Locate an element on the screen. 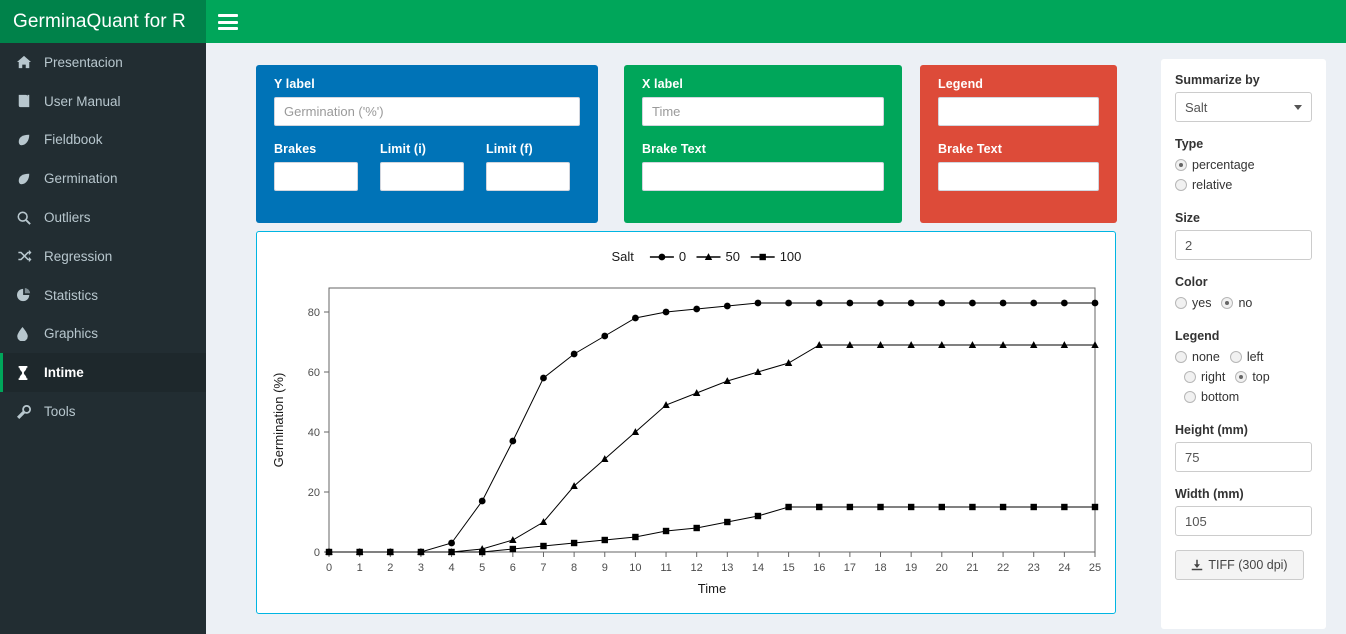 The image size is (1346, 634). sidebar-item-tools: Tools is located at coordinates (103, 411).